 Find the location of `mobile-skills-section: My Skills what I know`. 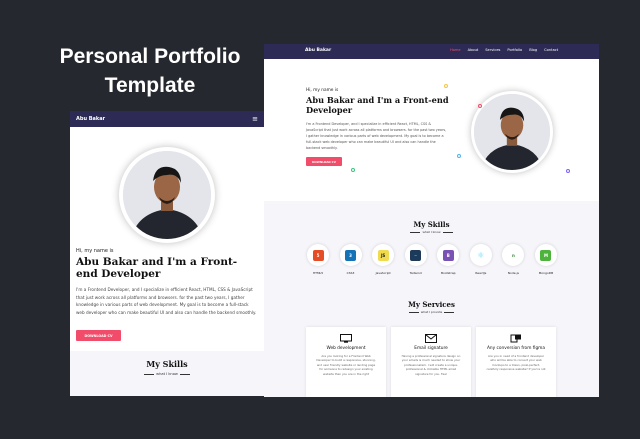

mobile-skills-section: My Skills what I know is located at coordinates (167, 373).